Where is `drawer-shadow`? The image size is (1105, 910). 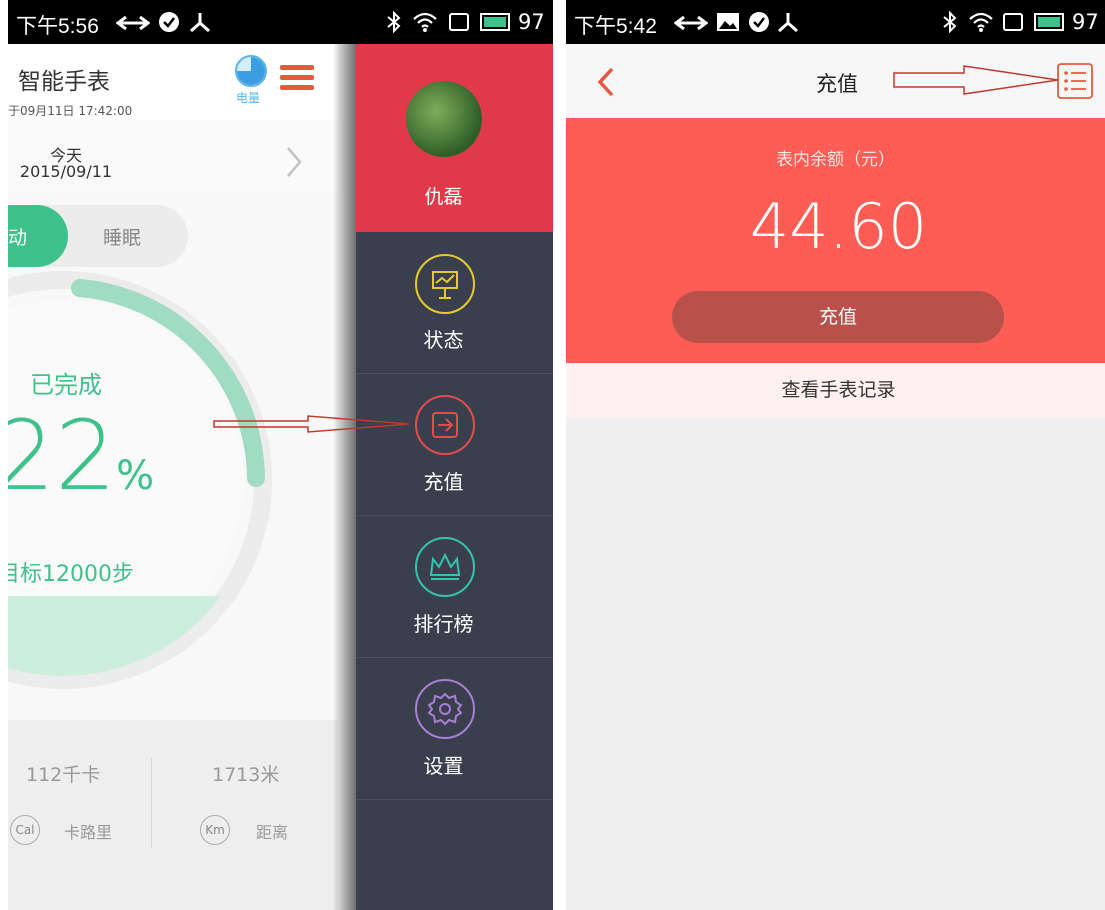 drawer-shadow is located at coordinates (345, 477).